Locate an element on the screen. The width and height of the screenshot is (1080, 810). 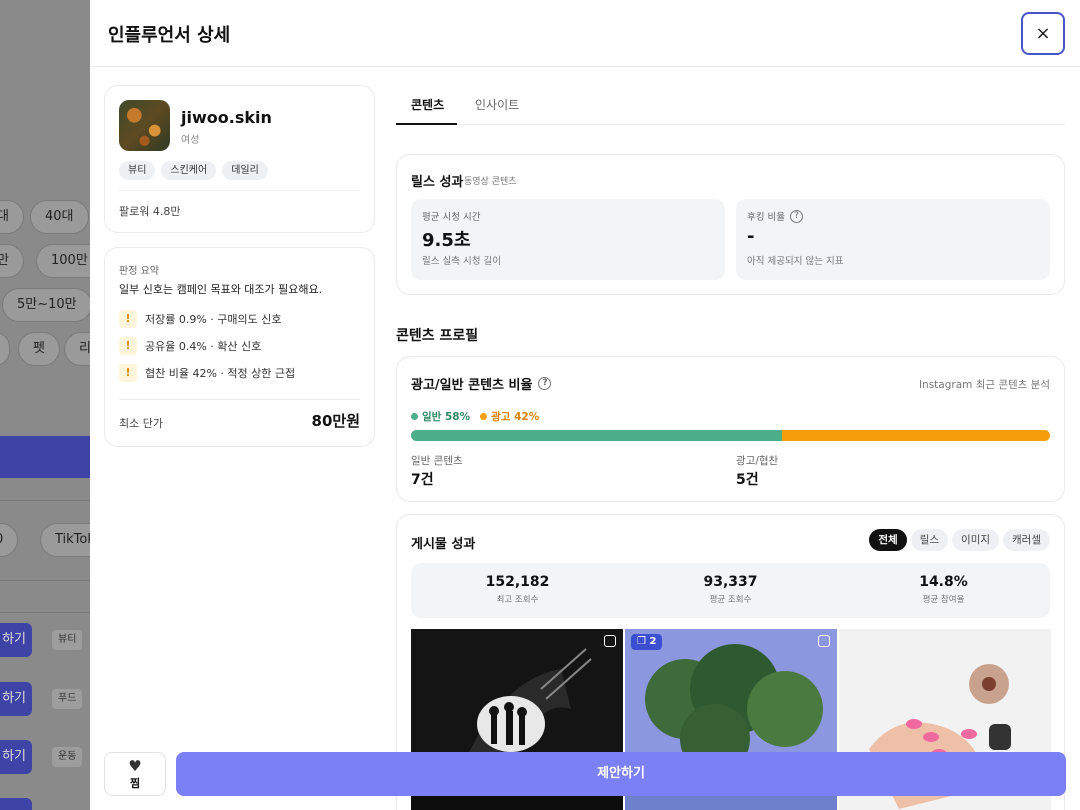
carousel-icon: ❐ is located at coordinates (643, 641).